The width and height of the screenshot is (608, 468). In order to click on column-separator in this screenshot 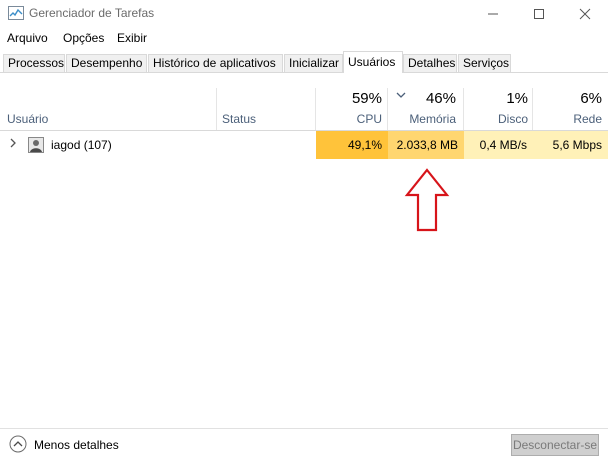, I will do `click(216, 109)`.